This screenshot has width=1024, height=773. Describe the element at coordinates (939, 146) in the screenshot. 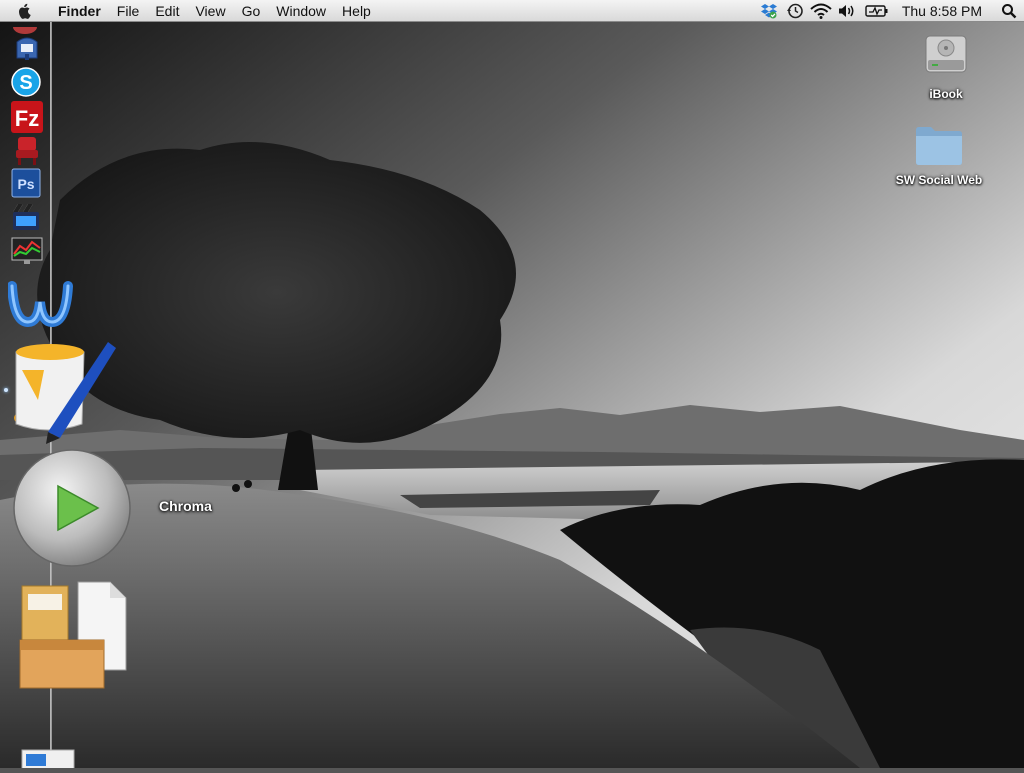

I see `folder-icon` at that location.